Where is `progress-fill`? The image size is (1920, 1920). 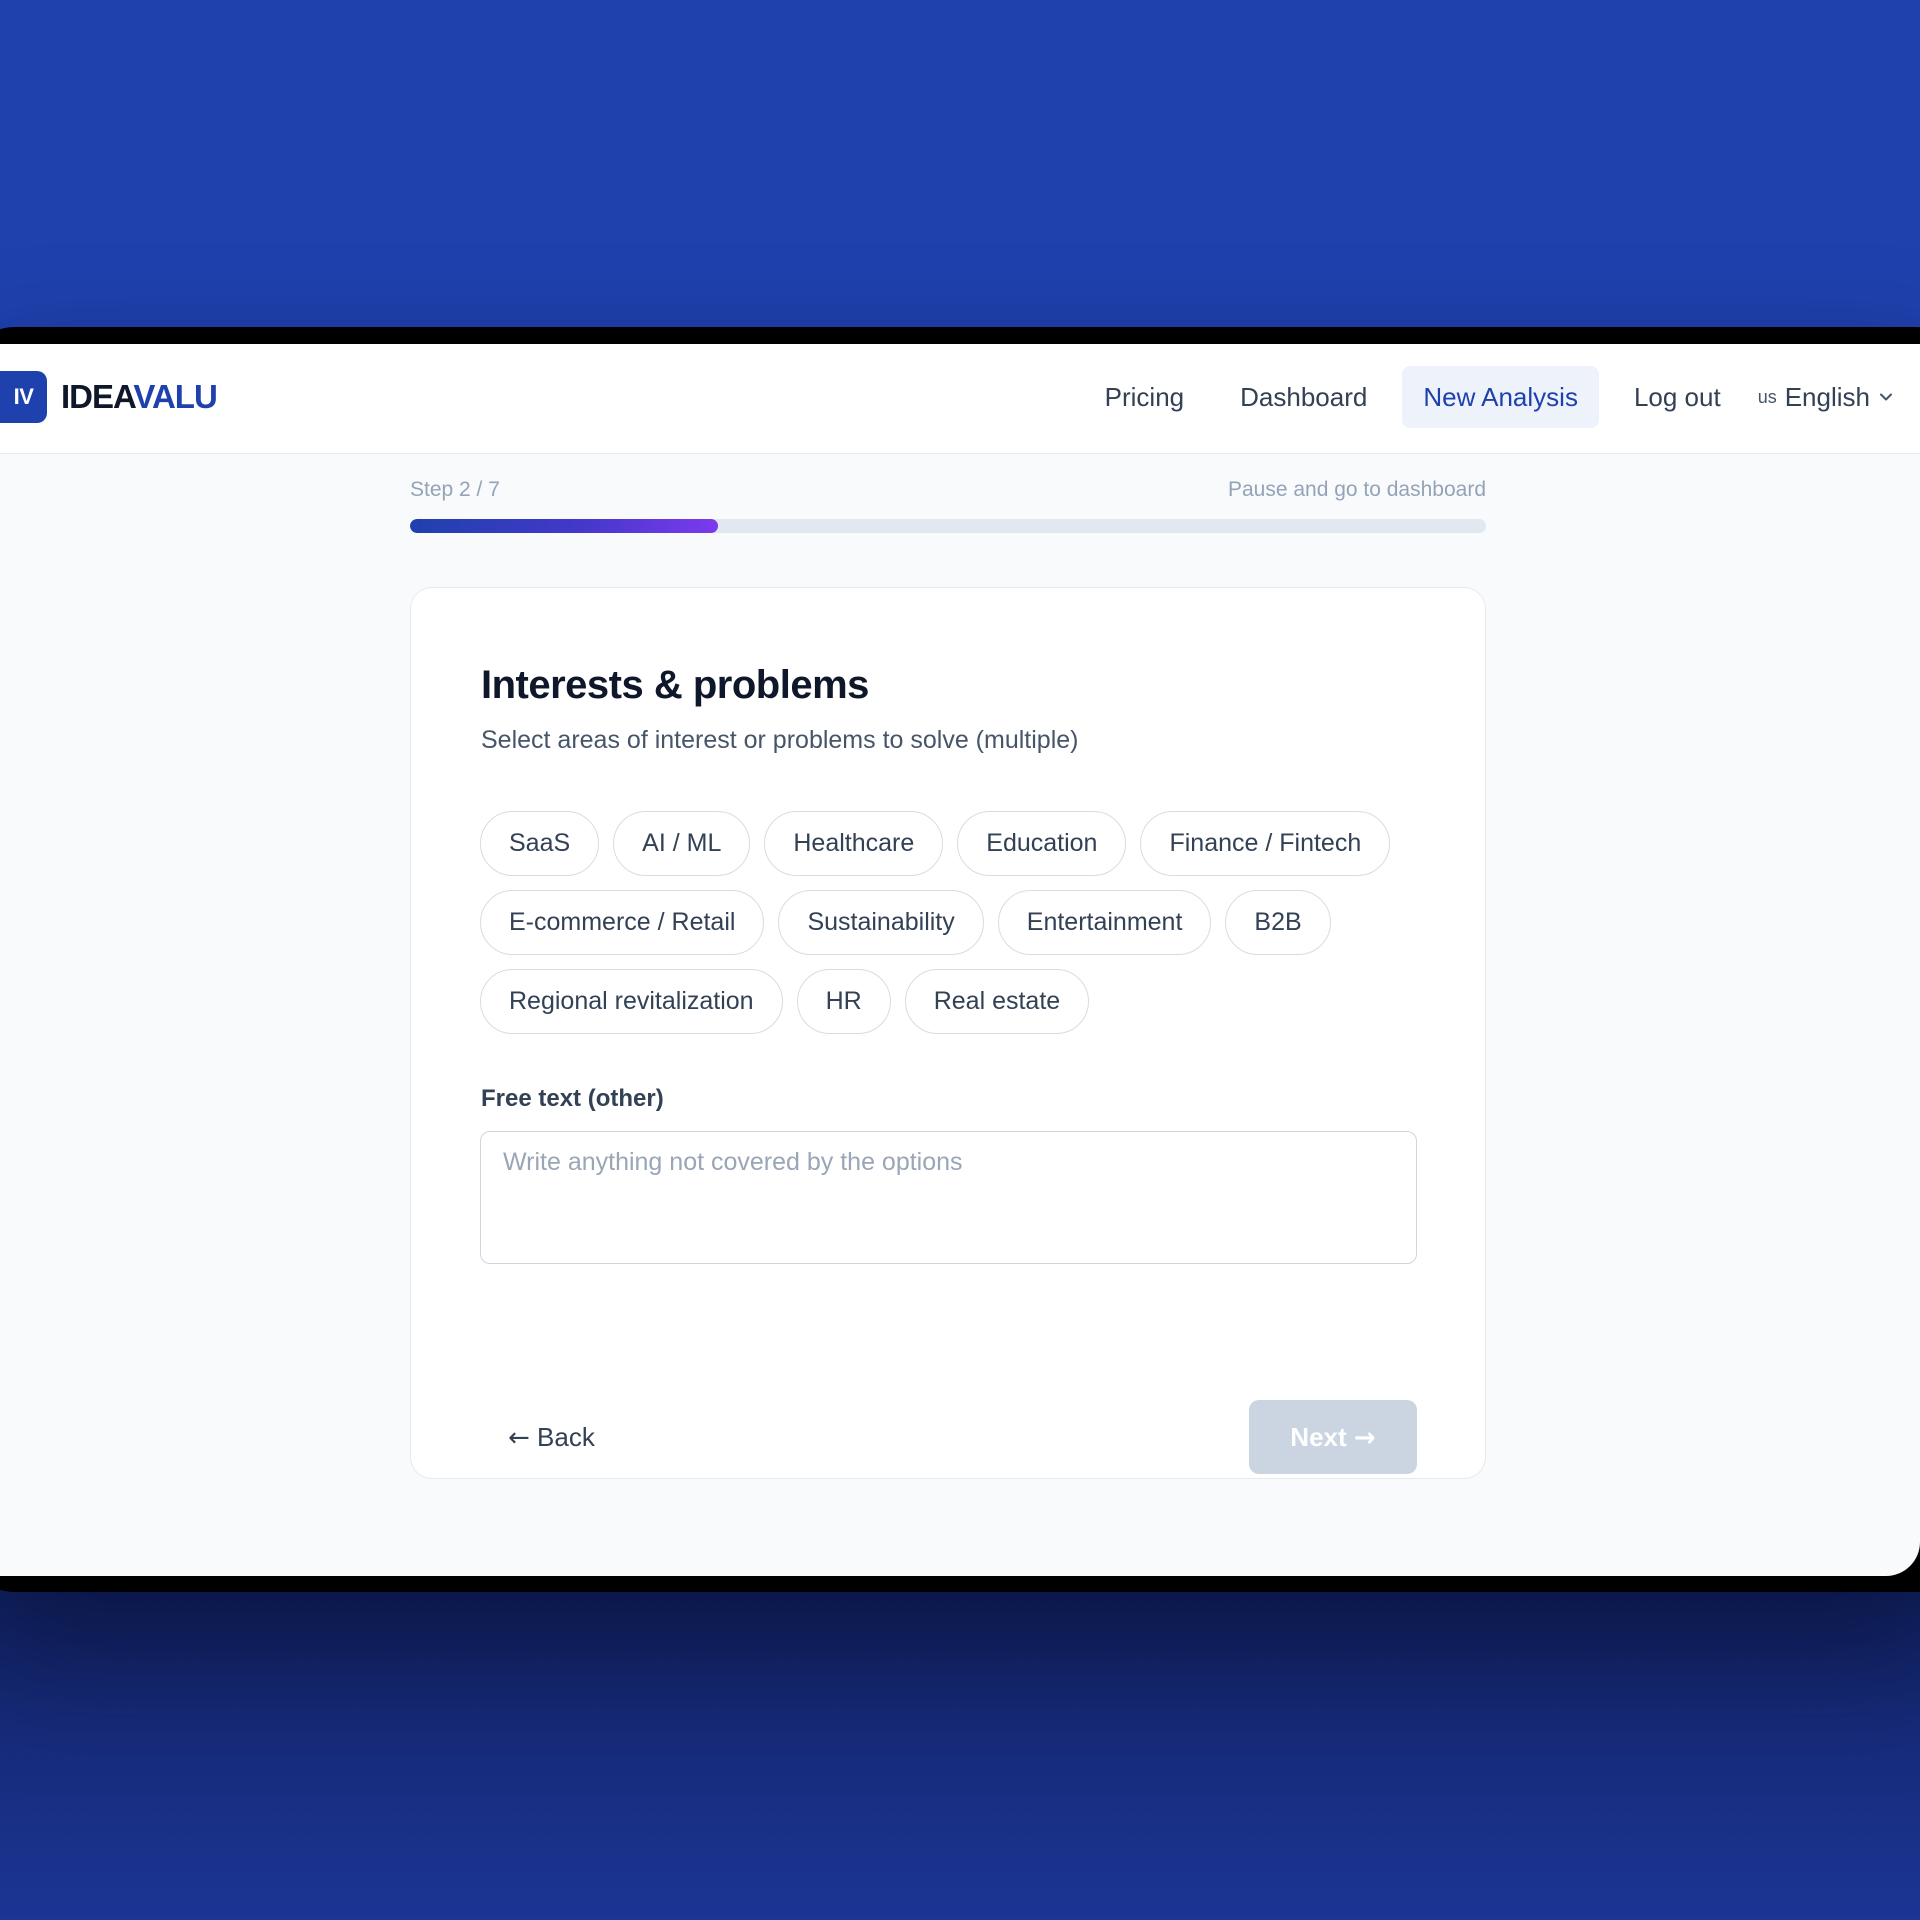 progress-fill is located at coordinates (564, 526).